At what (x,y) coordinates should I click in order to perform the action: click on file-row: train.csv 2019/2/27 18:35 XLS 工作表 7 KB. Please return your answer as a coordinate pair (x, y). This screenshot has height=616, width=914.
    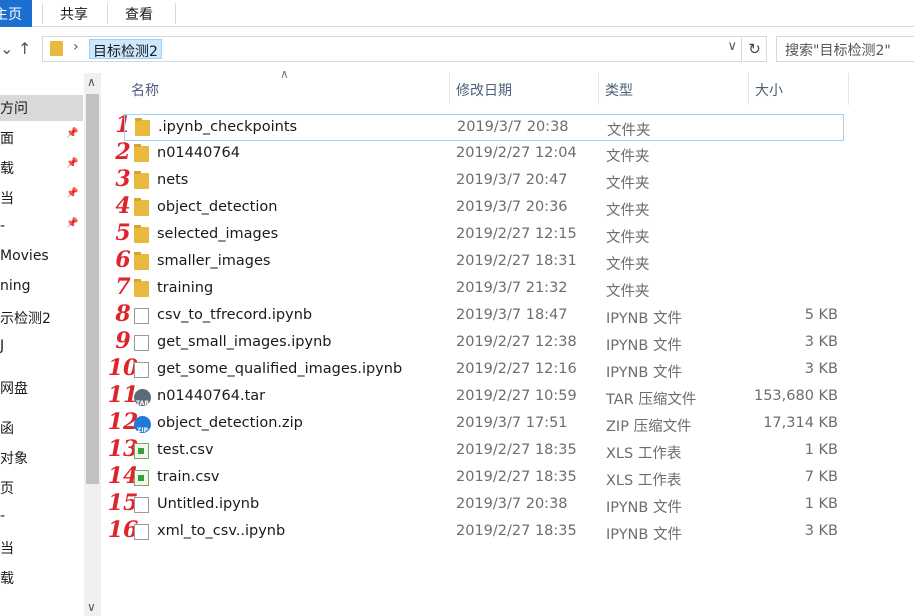
    Looking at the image, I should click on (484, 478).